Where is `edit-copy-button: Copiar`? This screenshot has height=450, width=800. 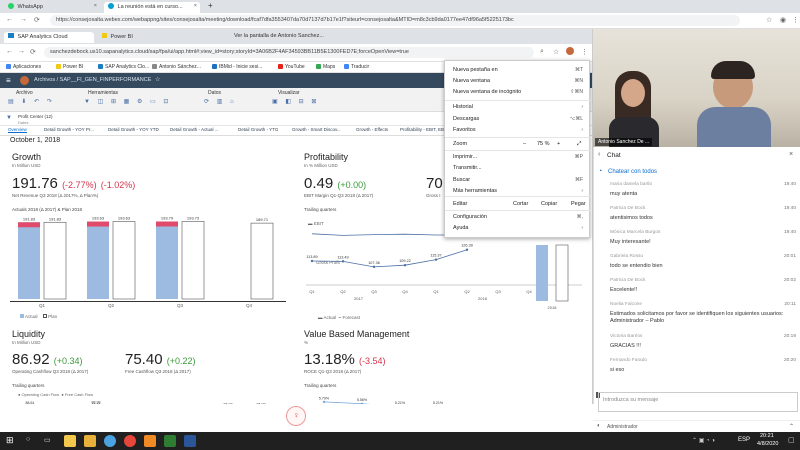 edit-copy-button: Copiar is located at coordinates (549, 204).